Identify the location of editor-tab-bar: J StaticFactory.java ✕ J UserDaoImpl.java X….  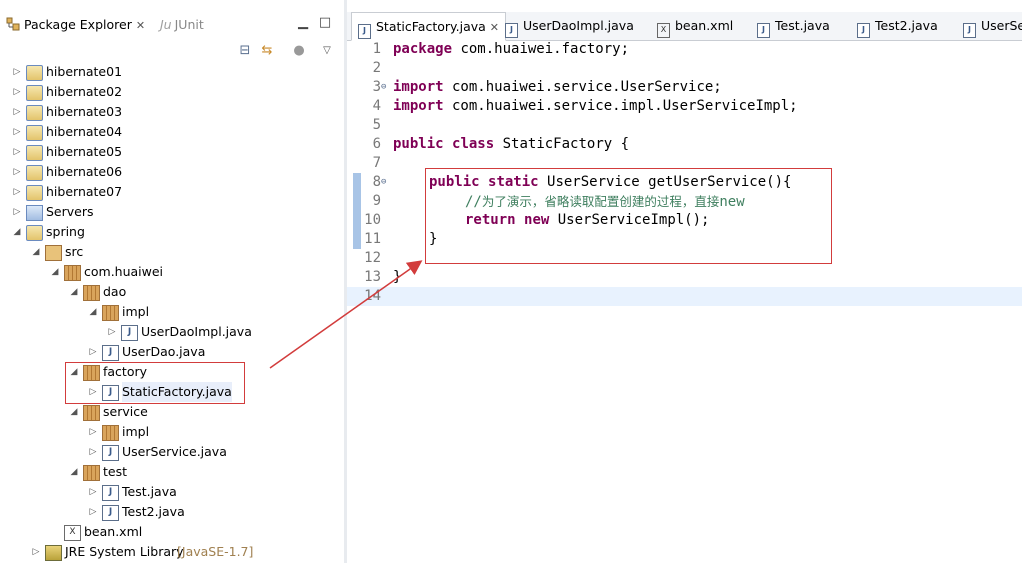
(684, 26).